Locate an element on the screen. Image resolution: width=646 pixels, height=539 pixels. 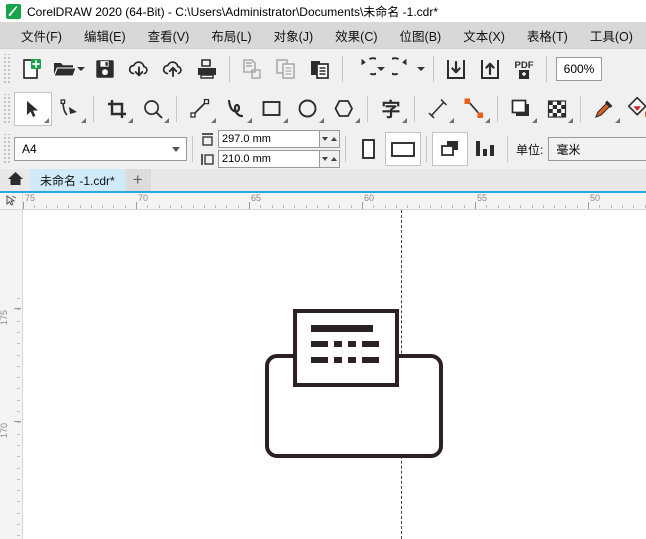
rectangle-tool is located at coordinates (272, 109).